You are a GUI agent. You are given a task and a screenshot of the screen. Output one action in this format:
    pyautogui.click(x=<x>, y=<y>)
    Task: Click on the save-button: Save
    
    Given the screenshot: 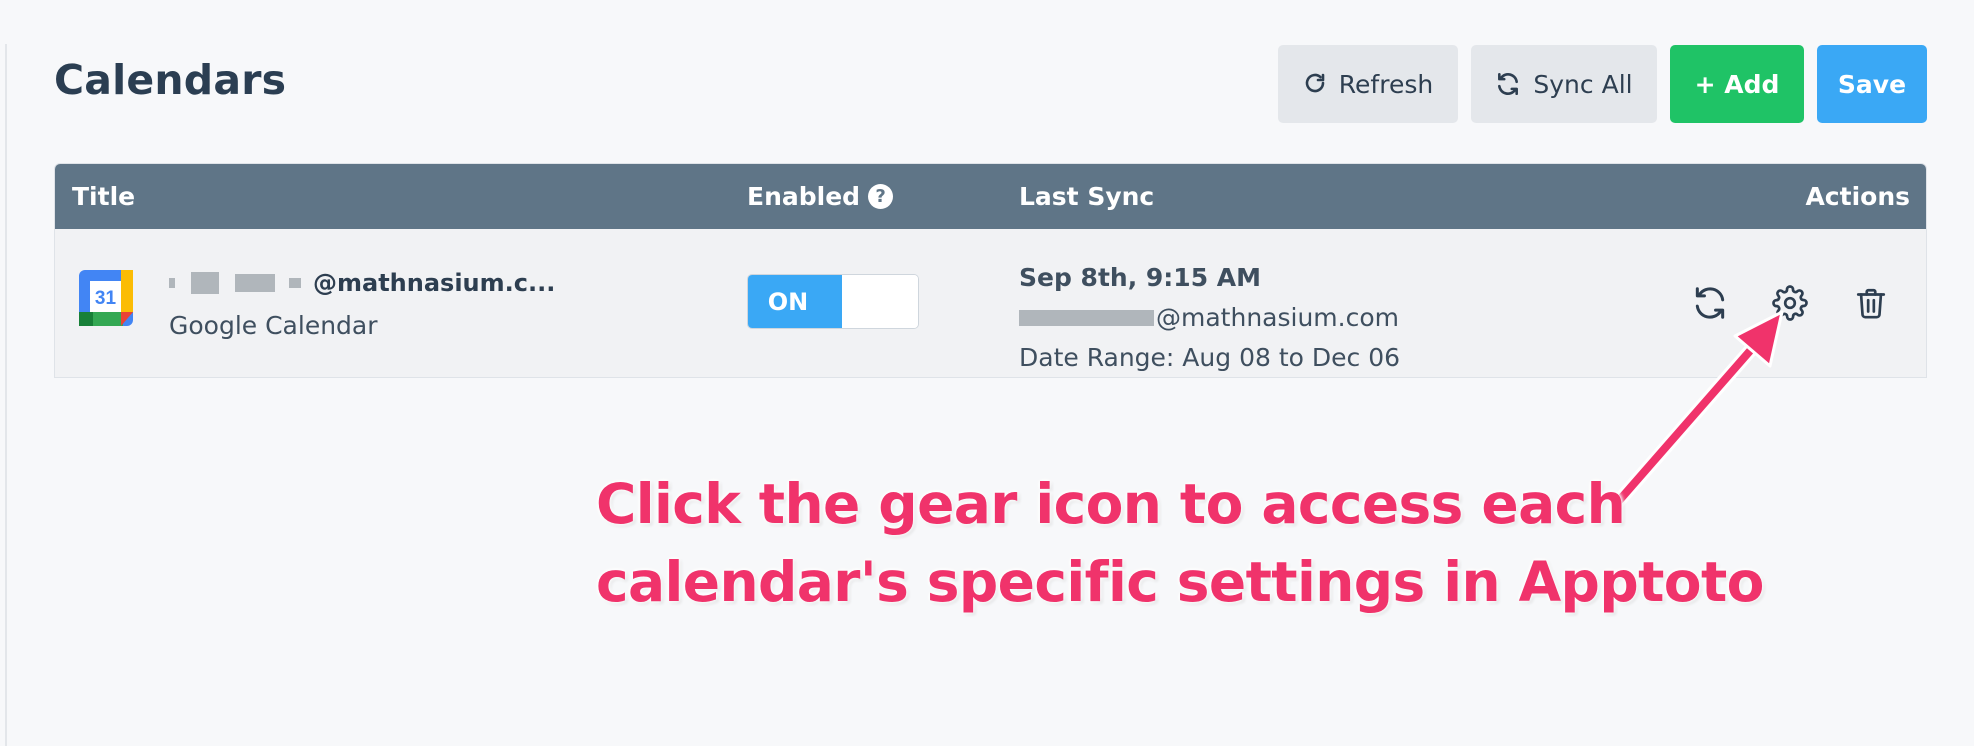 What is the action you would take?
    pyautogui.click(x=1872, y=84)
    